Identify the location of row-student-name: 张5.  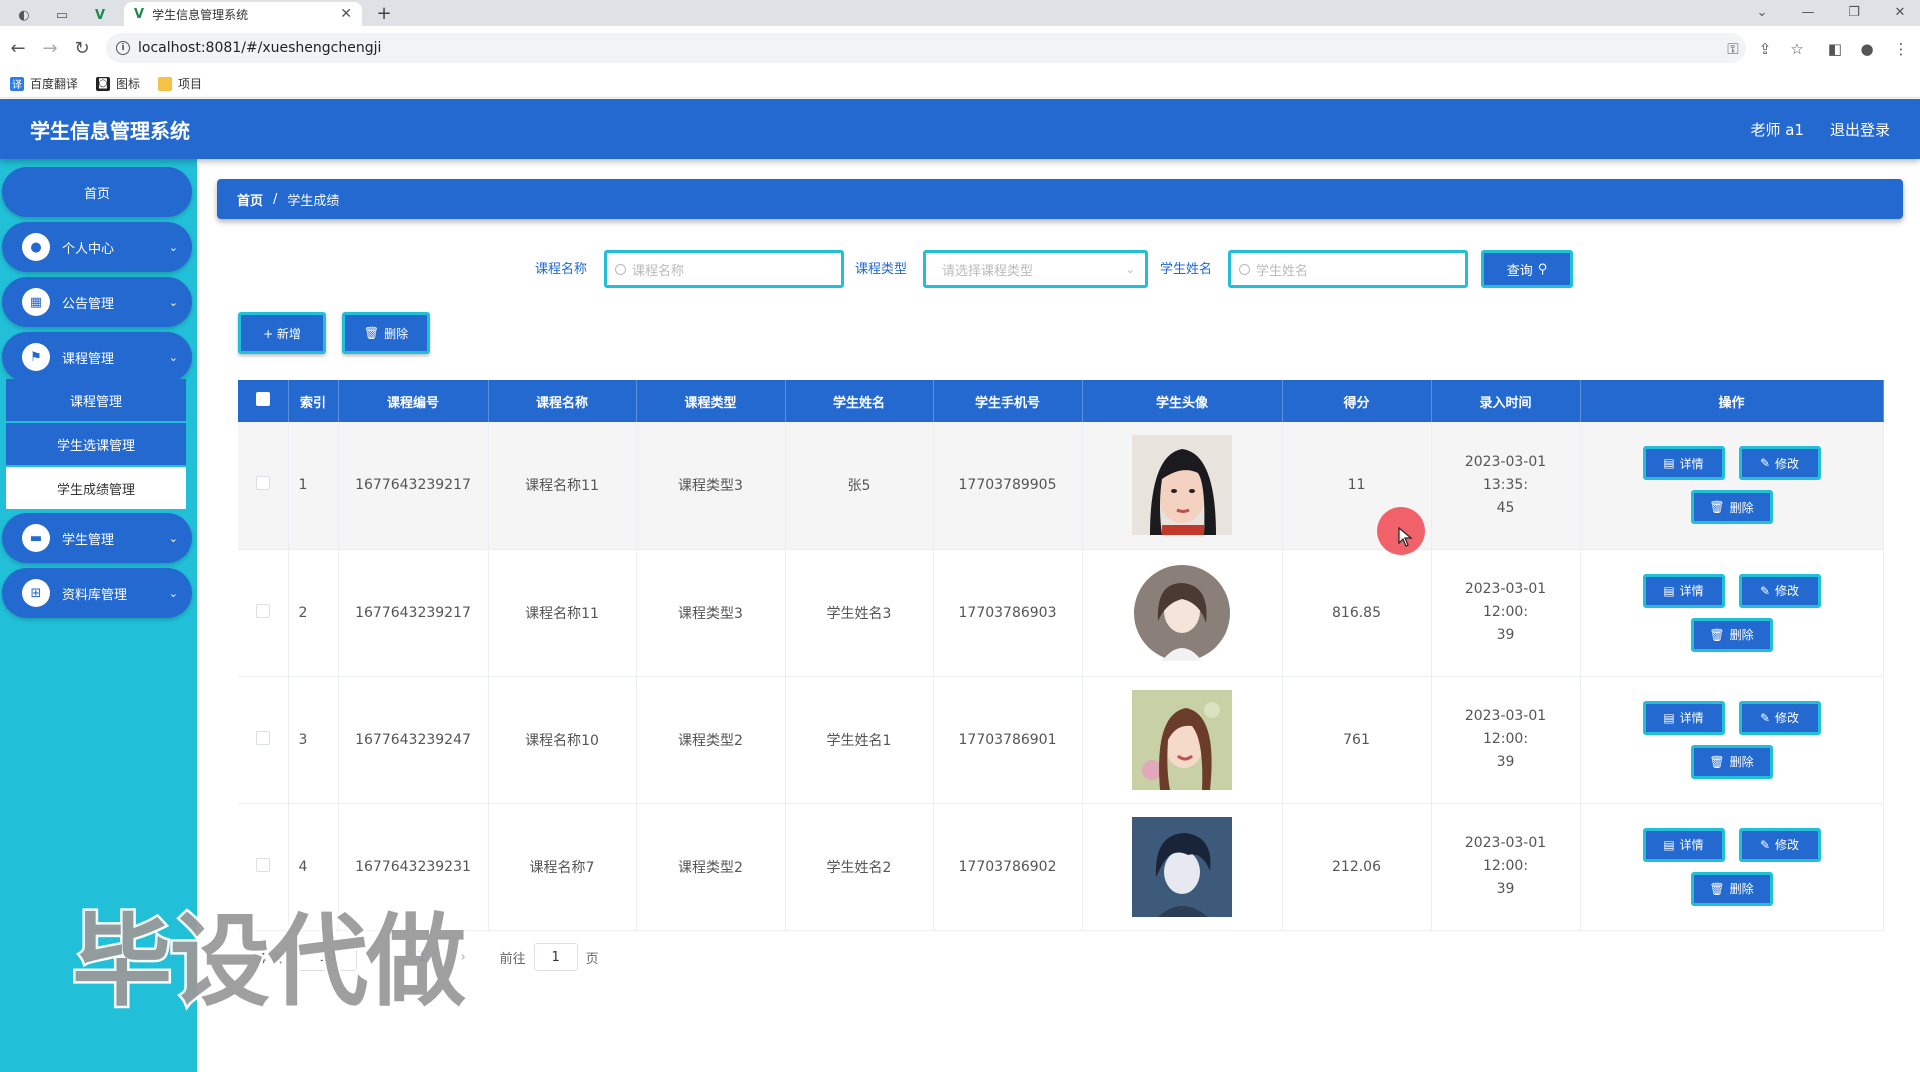
(859, 486).